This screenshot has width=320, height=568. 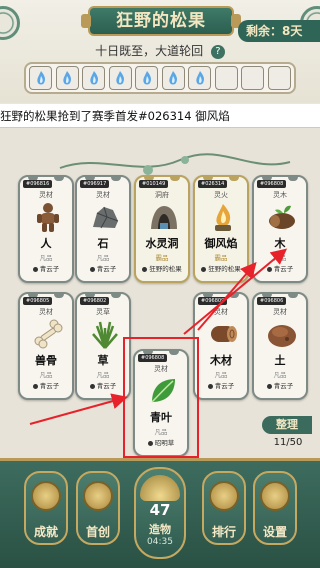 What do you see at coordinates (280, 243) in the screenshot?
I see `card-name: 木` at bounding box center [280, 243].